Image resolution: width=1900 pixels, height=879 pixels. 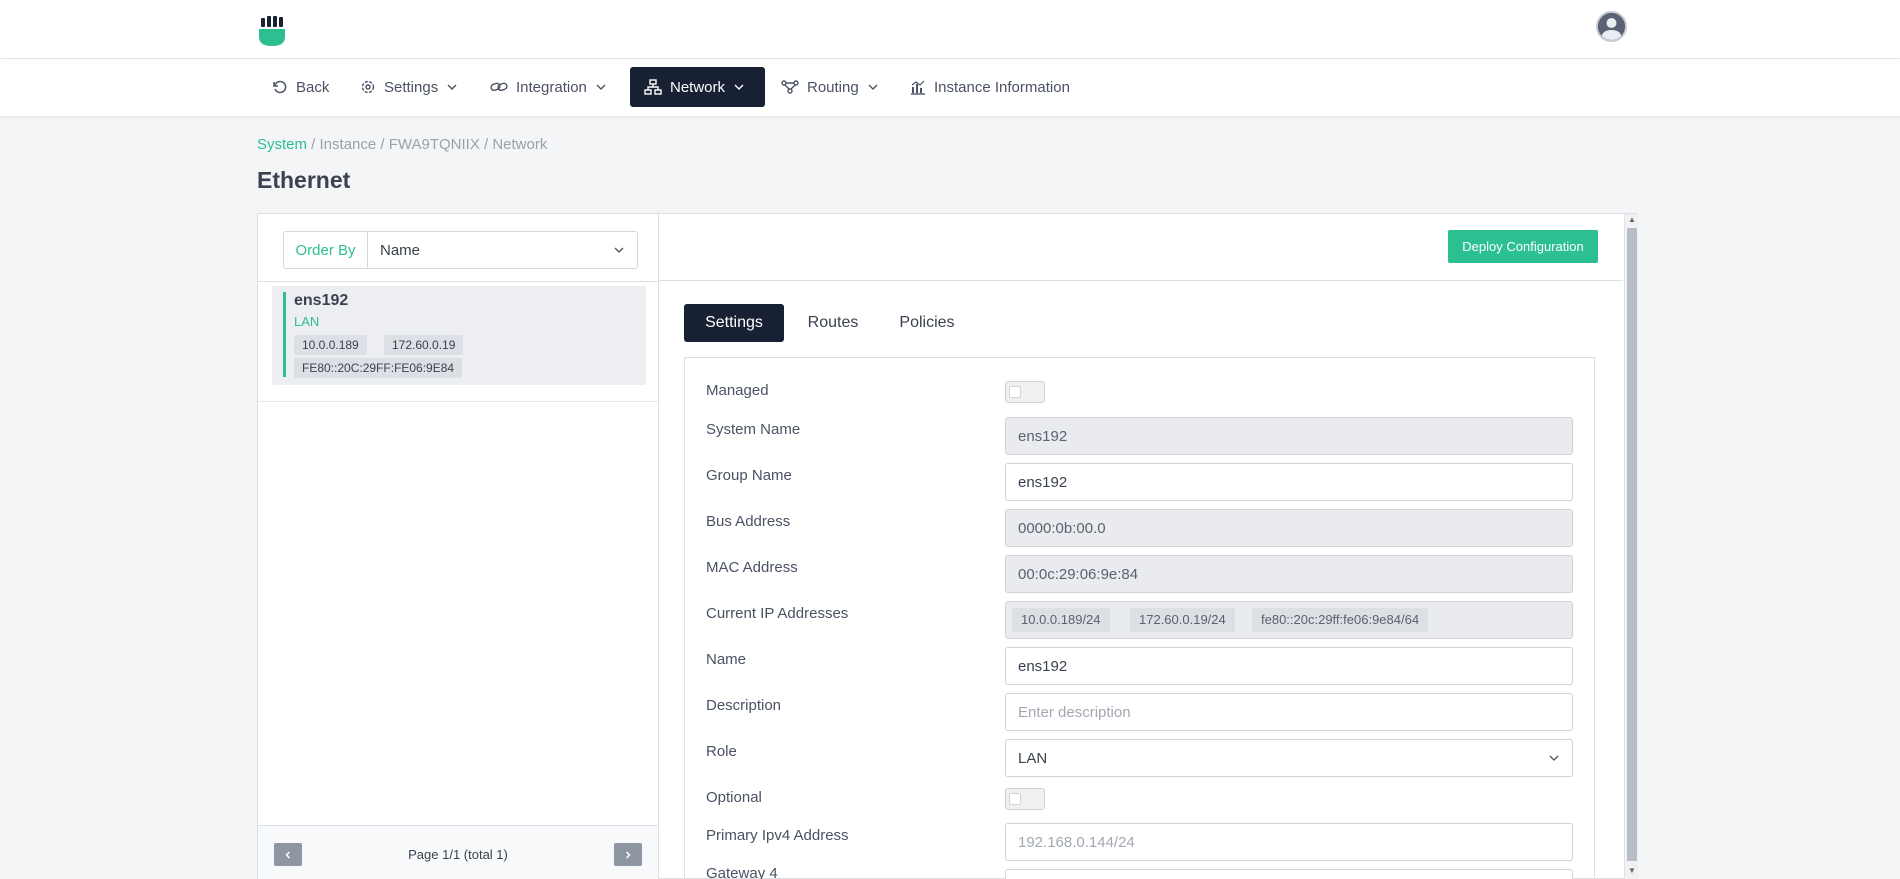 What do you see at coordinates (1289, 574) in the screenshot?
I see `mac-address-field: 00:0c:29:06:9e:84` at bounding box center [1289, 574].